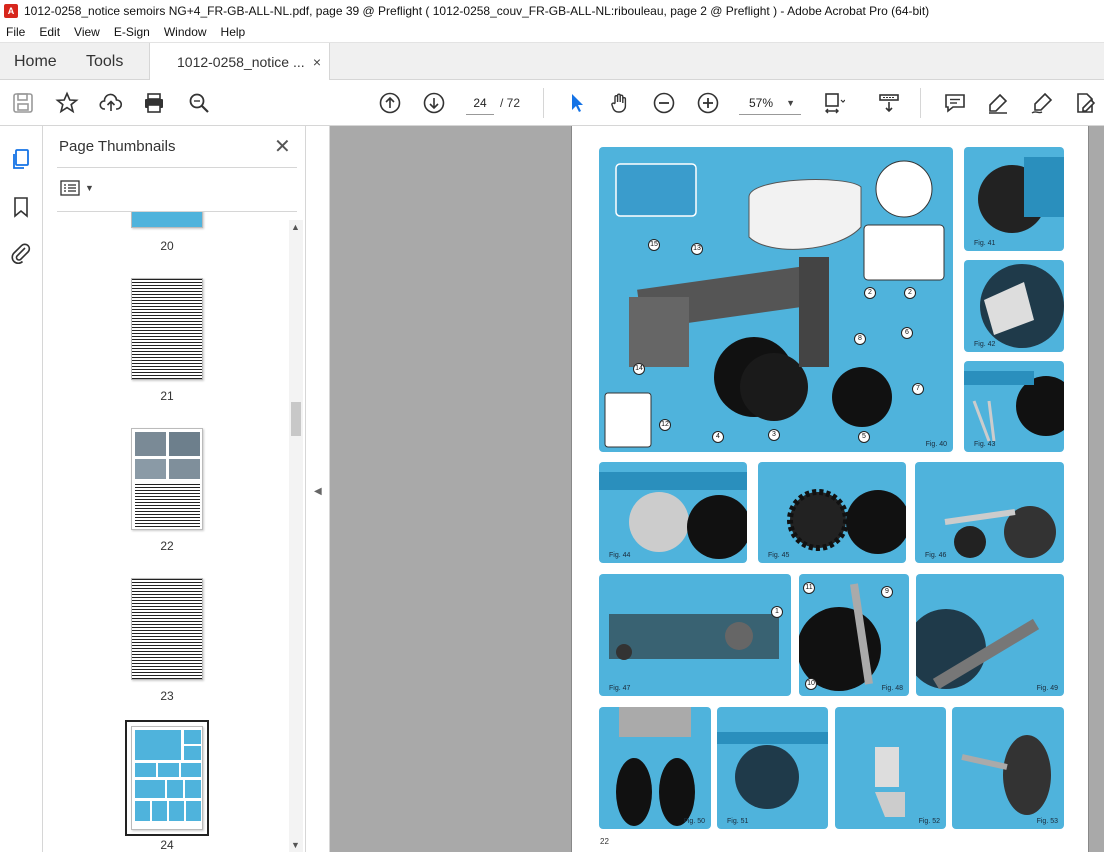 The image size is (1104, 852). Describe the element at coordinates (694, 637) in the screenshot. I see `figure-47-illustration` at that location.